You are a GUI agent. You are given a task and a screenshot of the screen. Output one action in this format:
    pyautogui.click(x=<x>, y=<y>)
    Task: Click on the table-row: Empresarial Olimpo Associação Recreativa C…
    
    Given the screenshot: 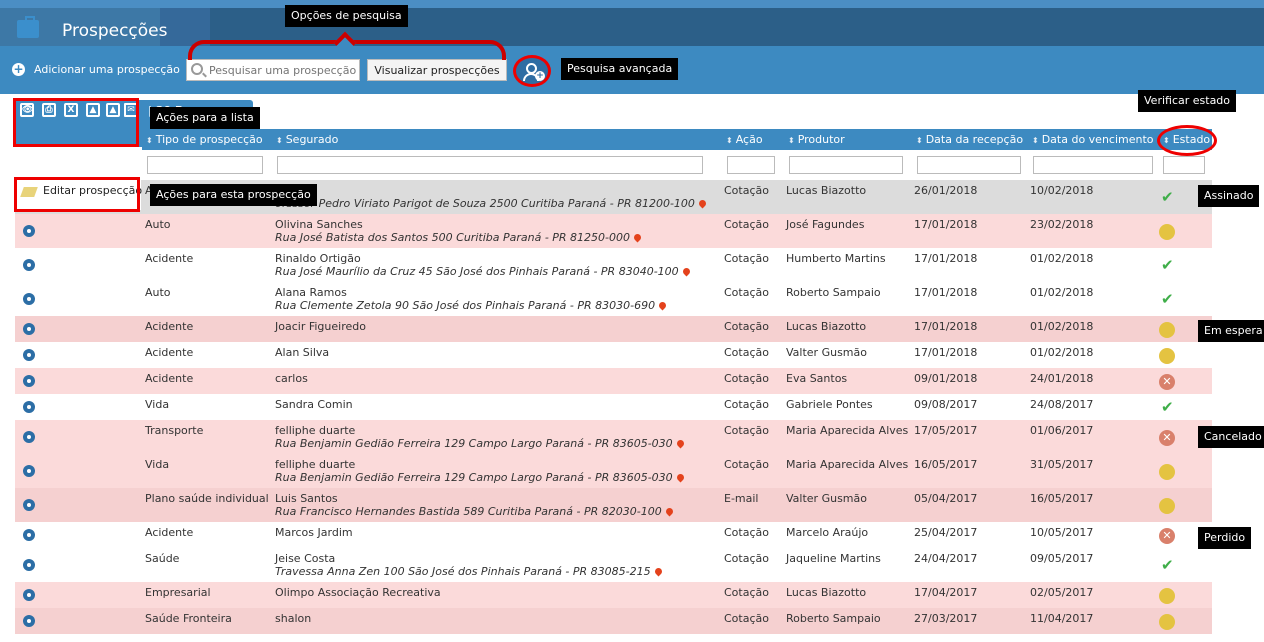 What is the action you would take?
    pyautogui.click(x=613, y=595)
    